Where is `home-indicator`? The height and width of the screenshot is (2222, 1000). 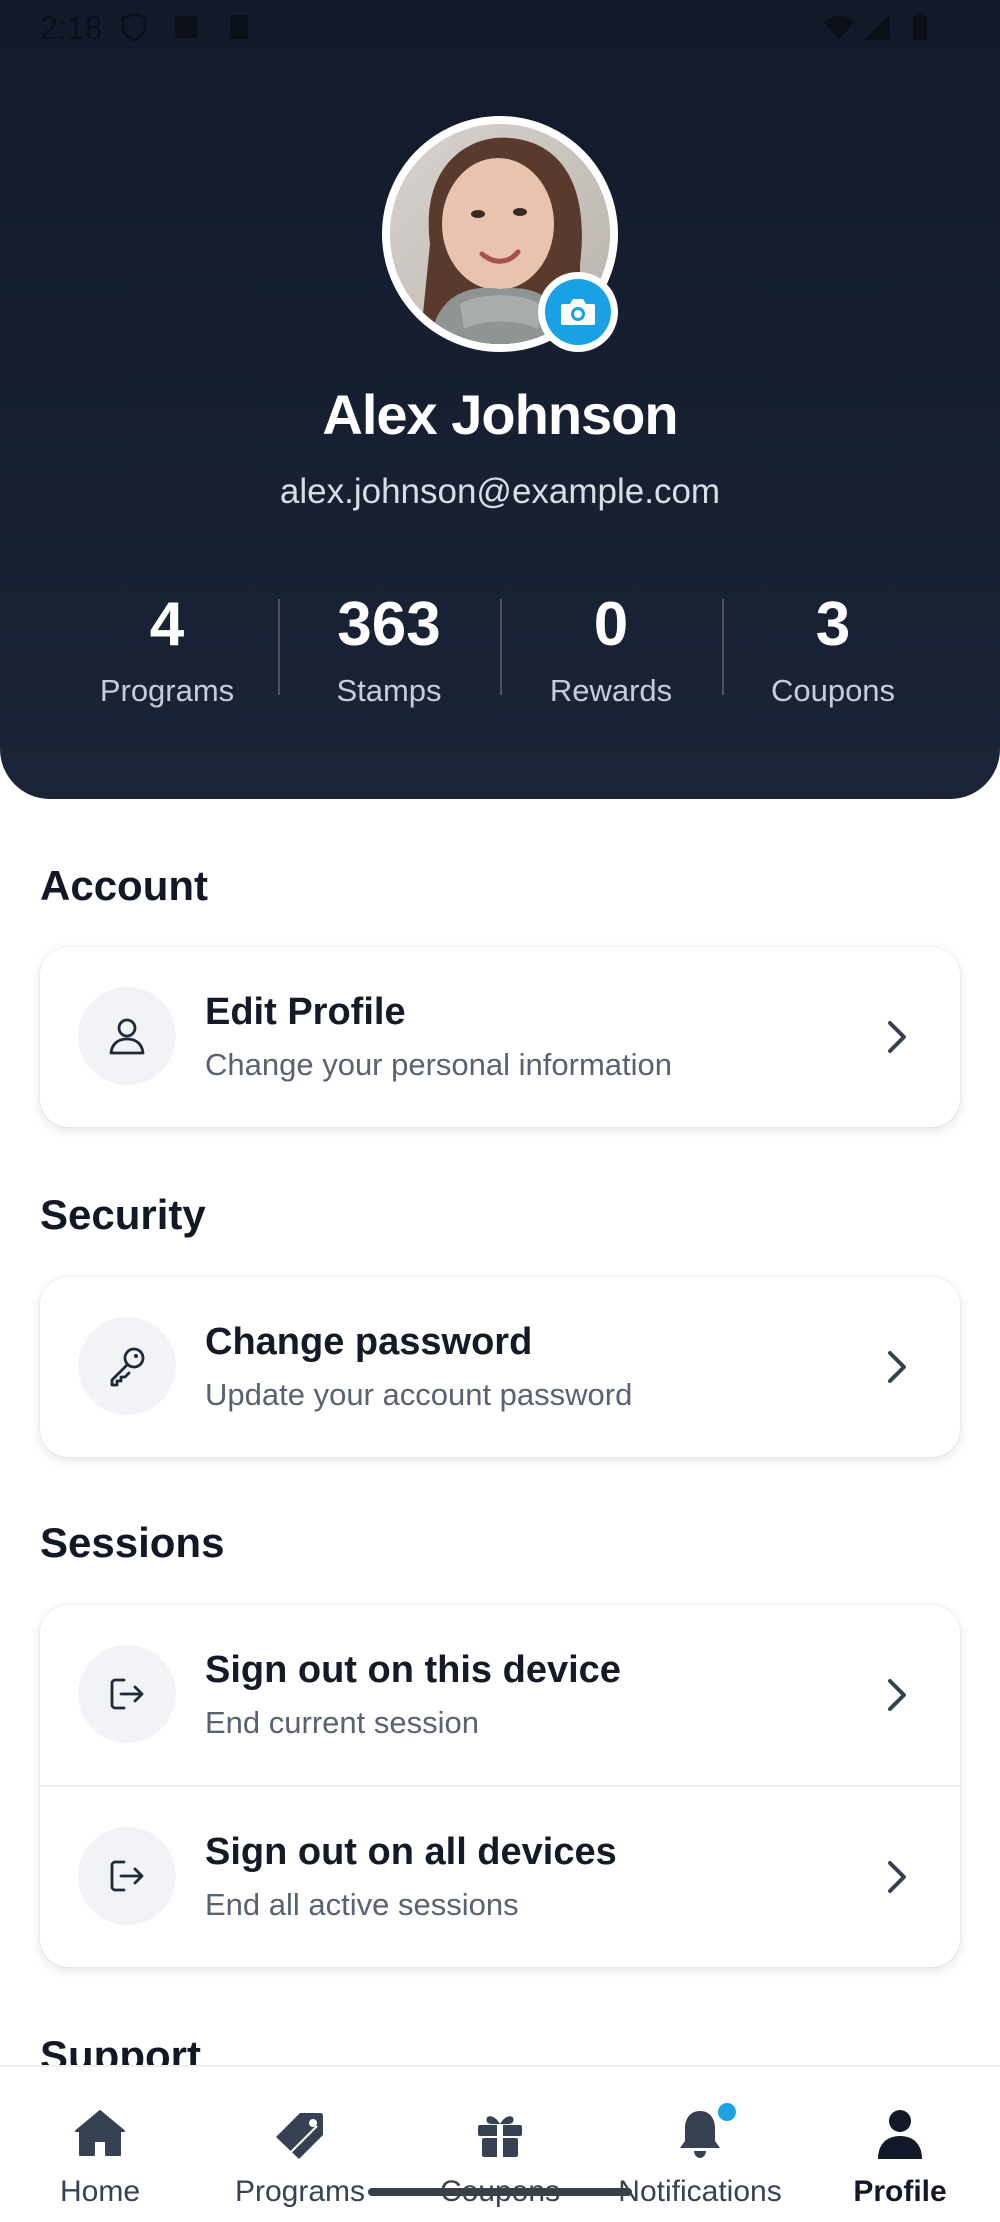
home-indicator is located at coordinates (500, 2192).